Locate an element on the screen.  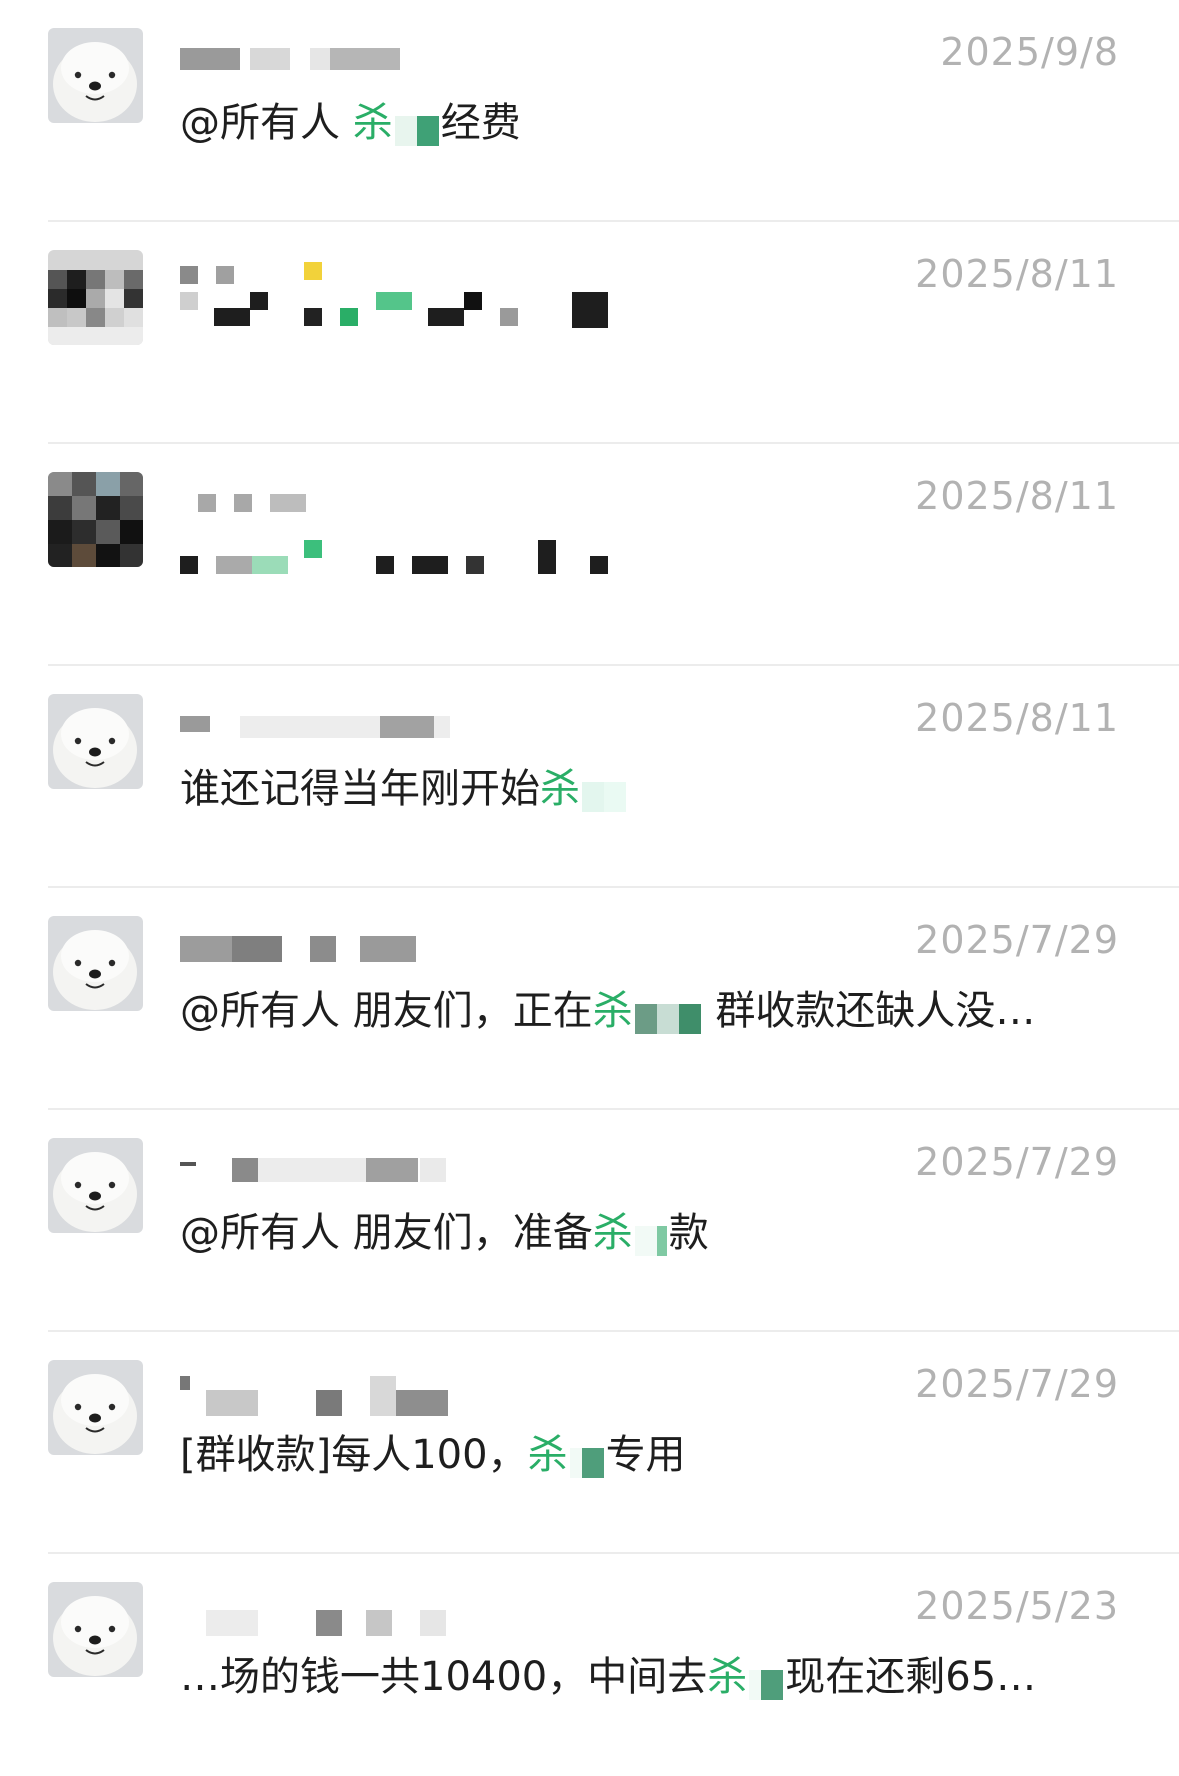
message-date: 2025/5/23 is located at coordinates (1017, 1606).